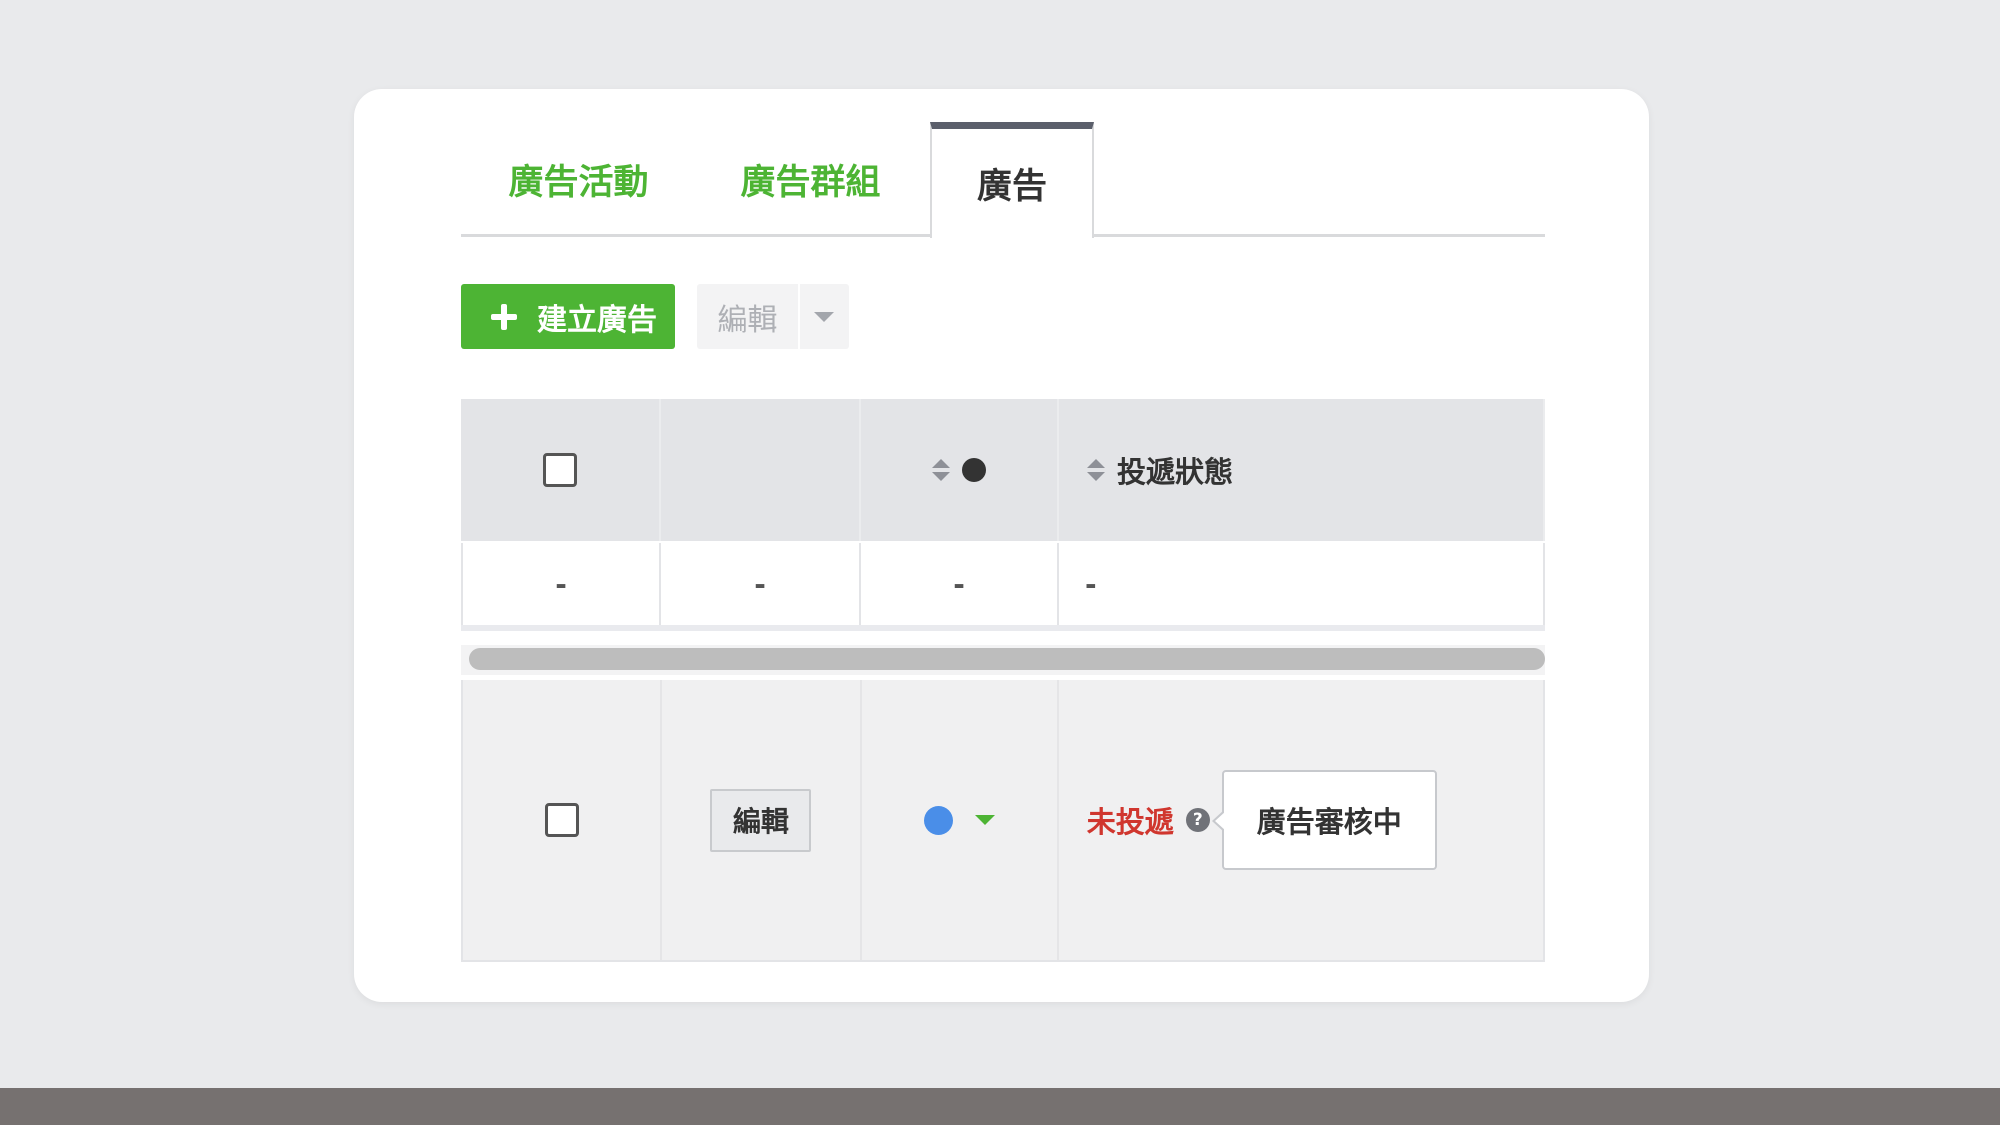 Image resolution: width=2000 pixels, height=1125 pixels. I want to click on row-edit-button: 編輯, so click(761, 820).